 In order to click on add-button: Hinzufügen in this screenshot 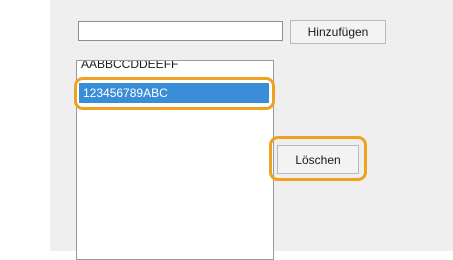, I will do `click(338, 32)`.